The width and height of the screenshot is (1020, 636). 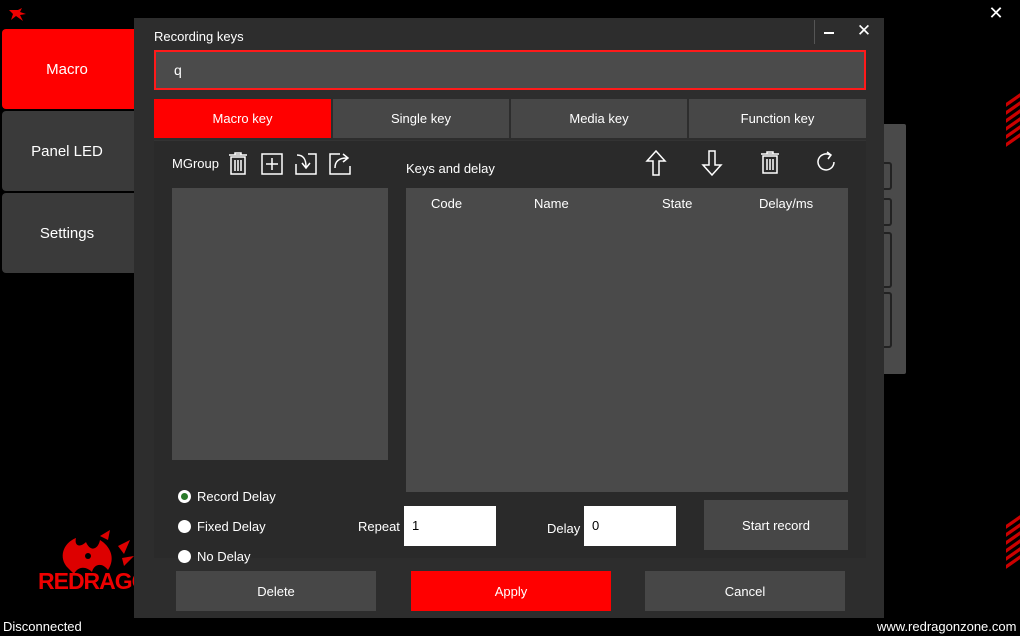 What do you see at coordinates (776, 525) in the screenshot?
I see `start-record-button: Start record` at bounding box center [776, 525].